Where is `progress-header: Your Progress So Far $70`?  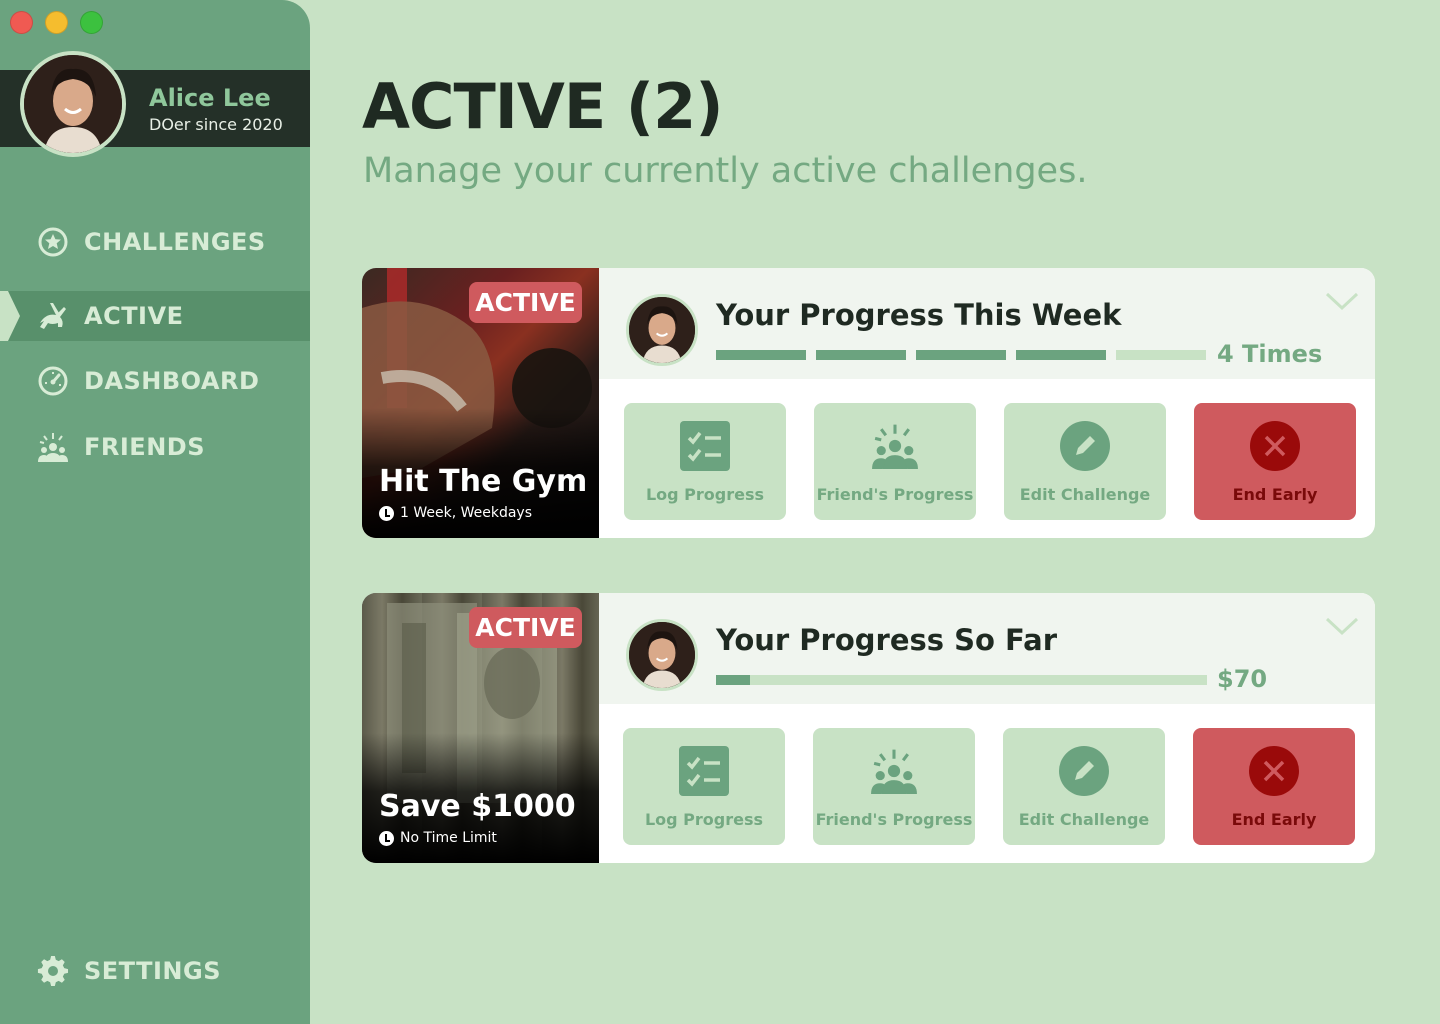 progress-header: Your Progress So Far $70 is located at coordinates (987, 648).